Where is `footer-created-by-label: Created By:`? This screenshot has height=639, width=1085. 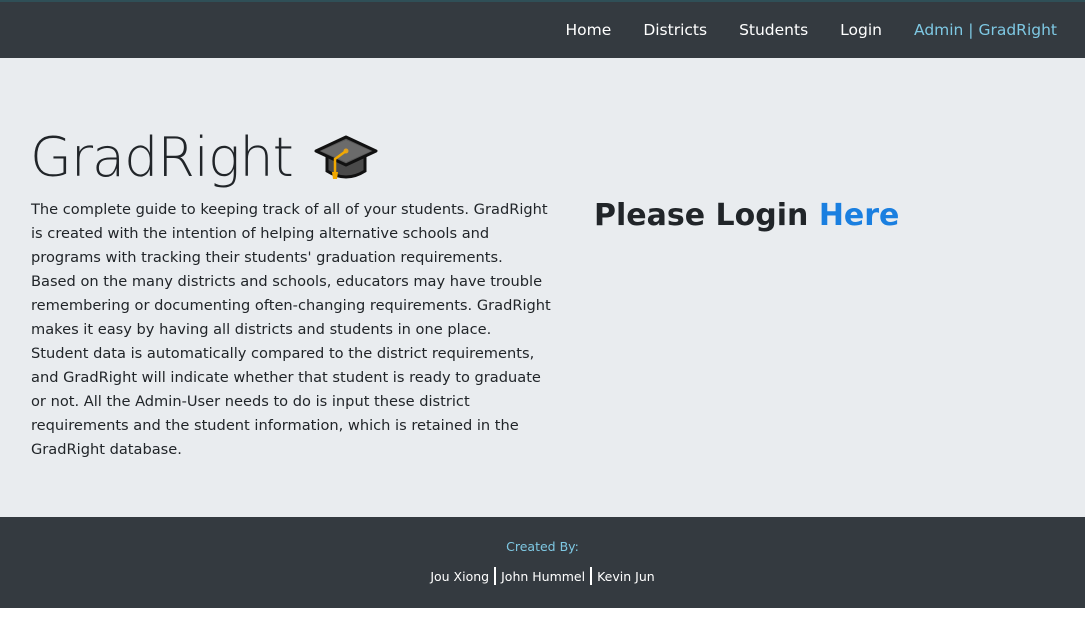
footer-created-by-label: Created By: is located at coordinates (542, 546).